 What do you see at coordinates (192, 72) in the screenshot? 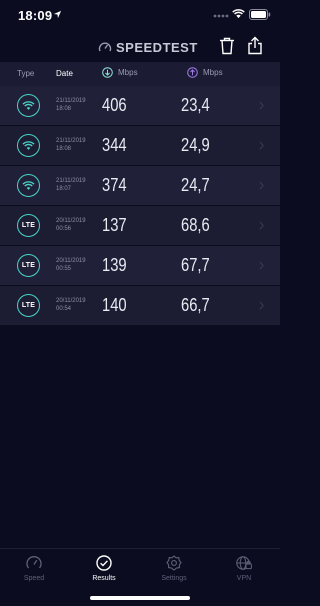
I see `upload-arrow-icon` at bounding box center [192, 72].